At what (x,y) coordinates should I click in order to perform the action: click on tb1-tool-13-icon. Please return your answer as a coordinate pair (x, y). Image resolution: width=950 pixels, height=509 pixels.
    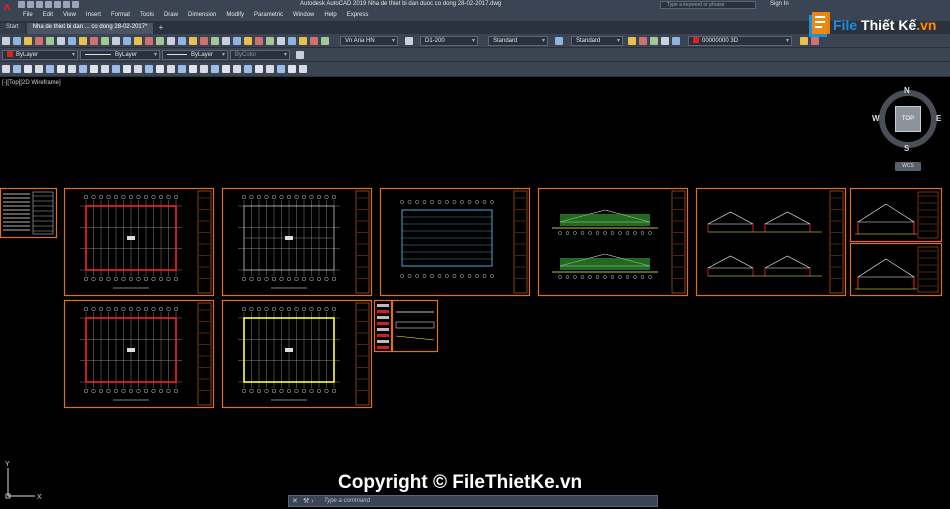
    Looking at the image, I should click on (149, 41).